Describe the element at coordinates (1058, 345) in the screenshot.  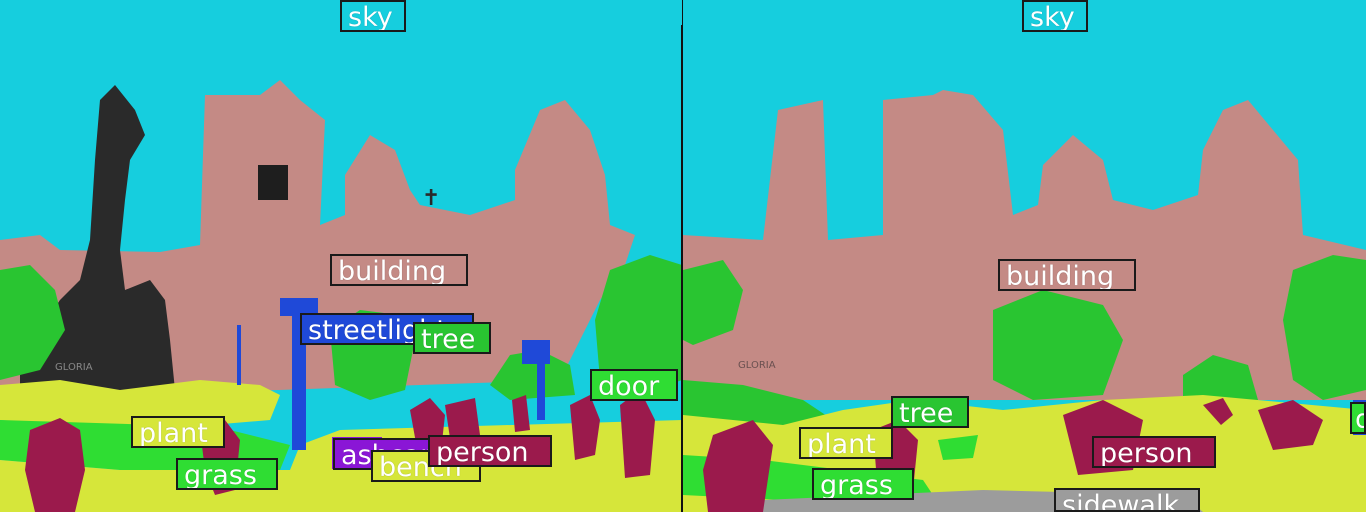
I see `tree-region-center` at that location.